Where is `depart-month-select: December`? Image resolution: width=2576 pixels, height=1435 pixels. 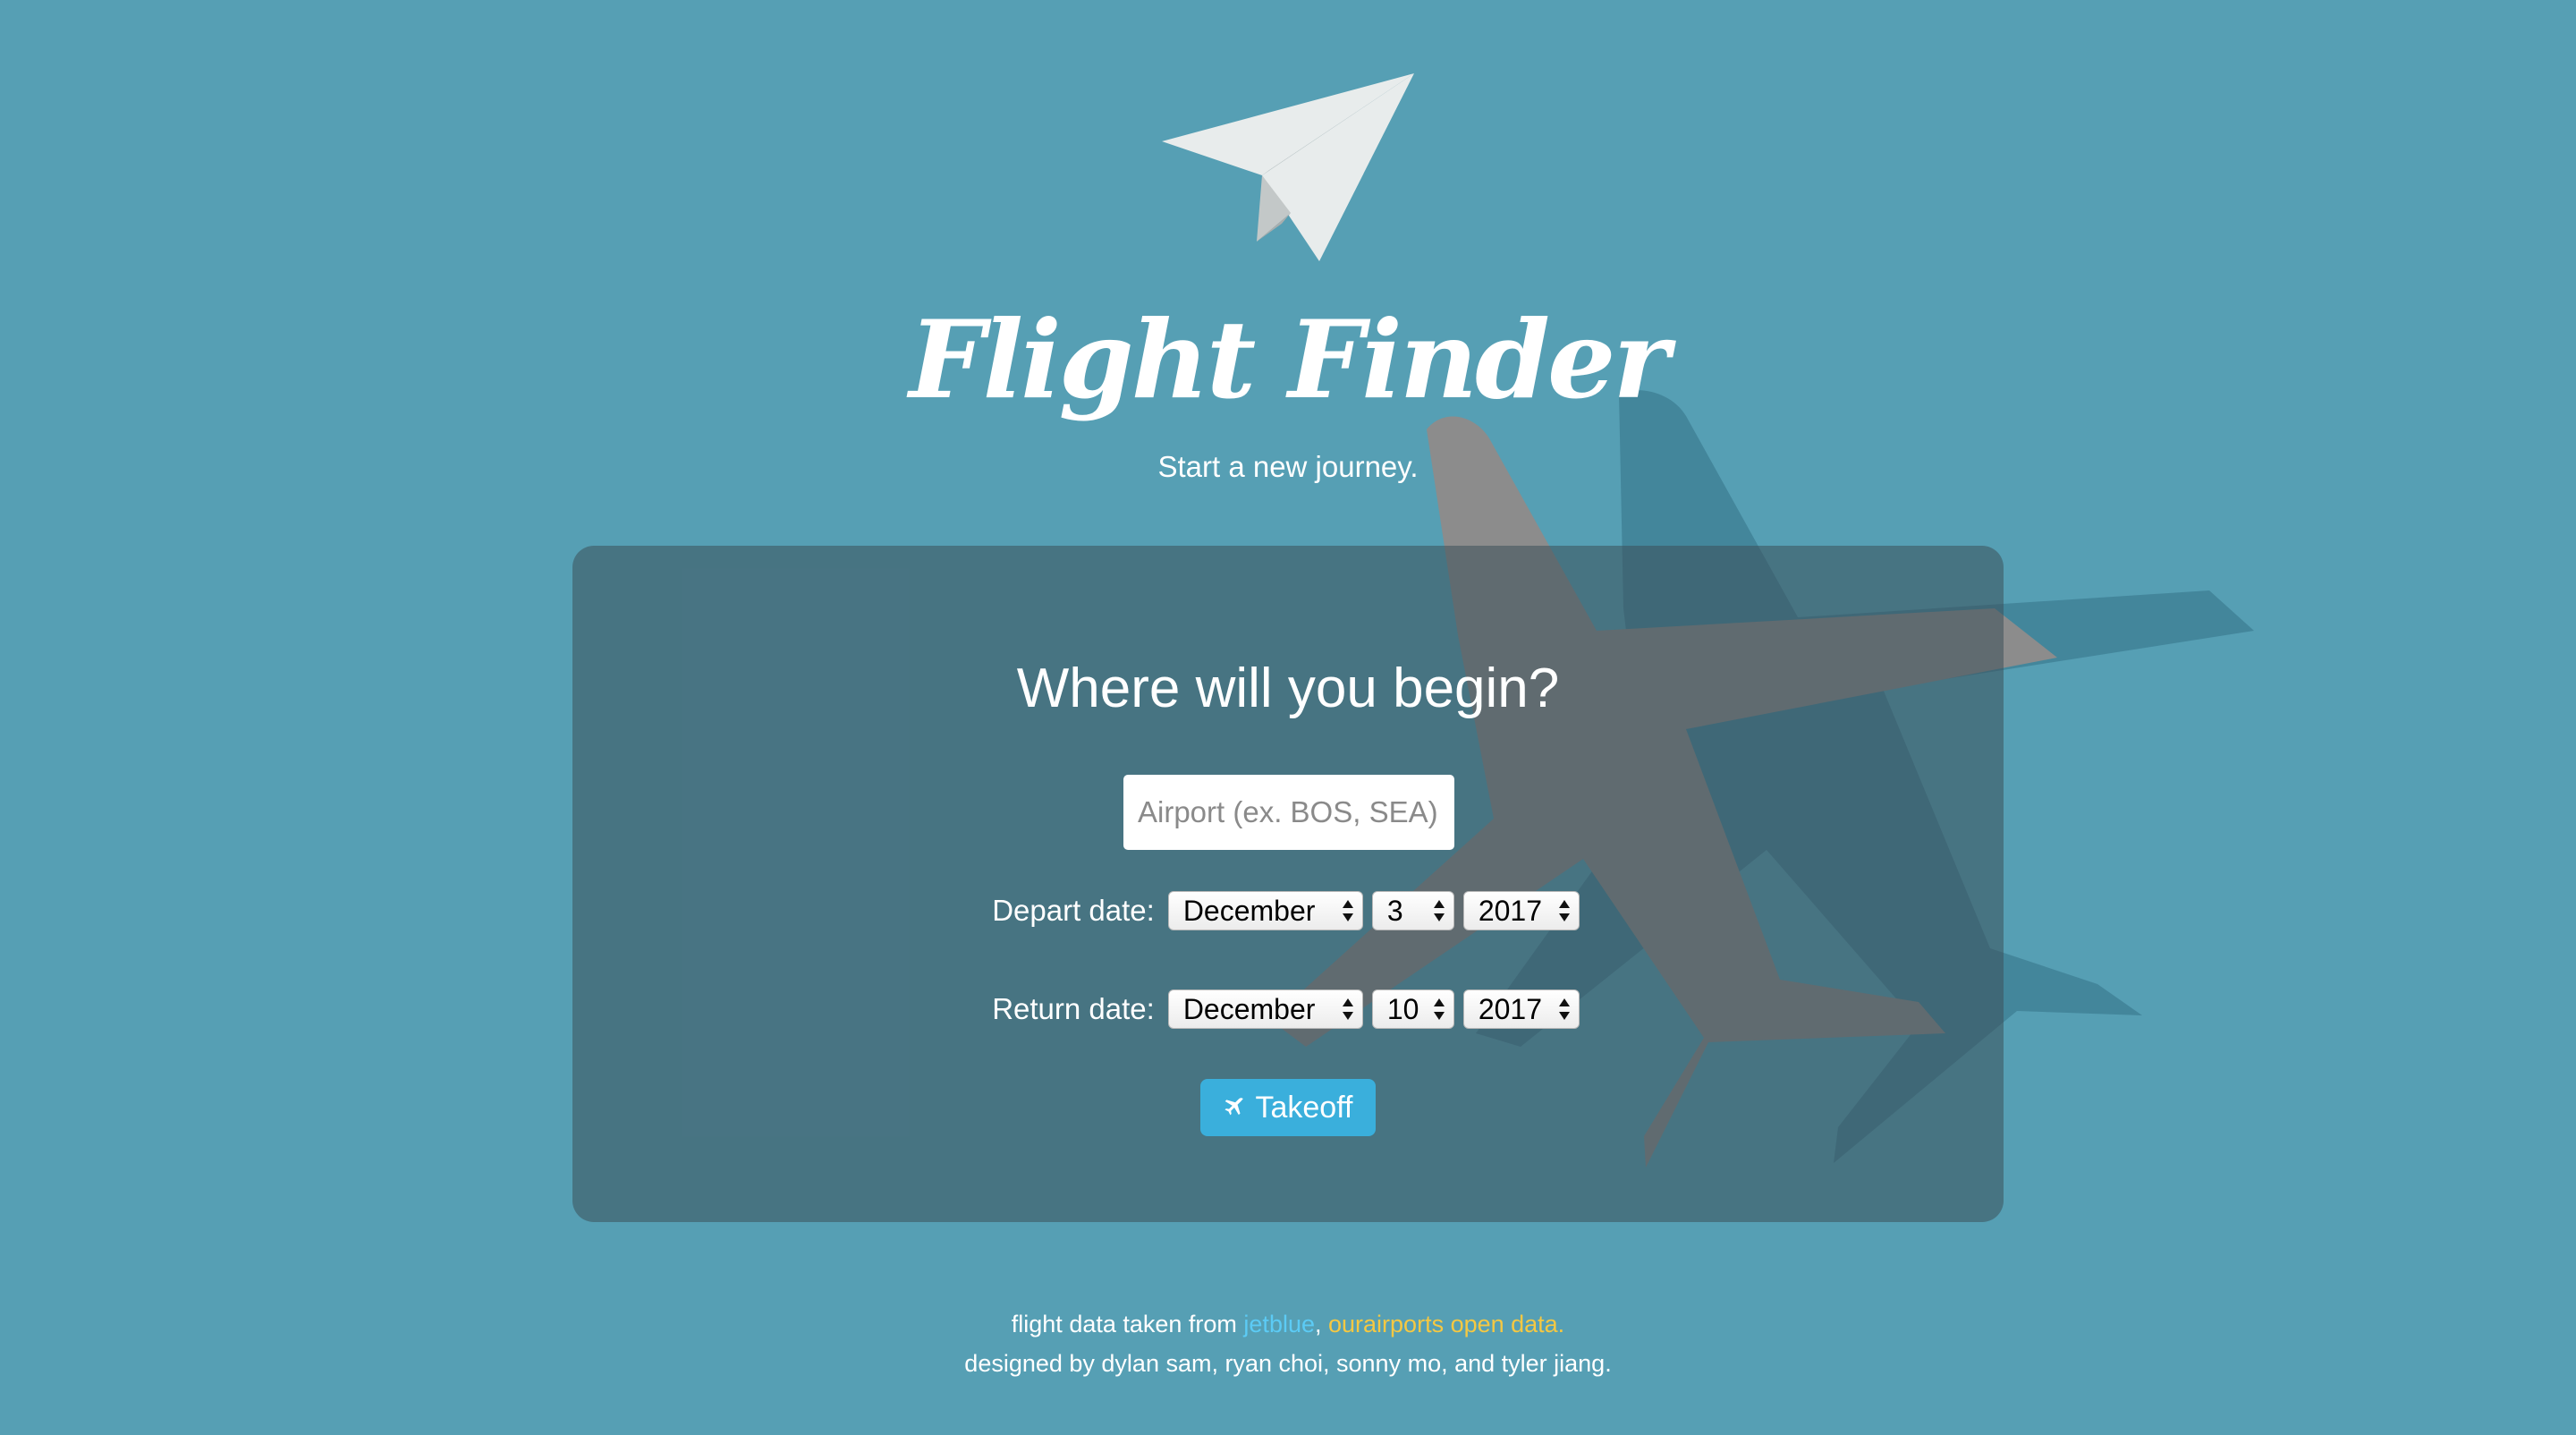
depart-month-select: December is located at coordinates (1265, 910).